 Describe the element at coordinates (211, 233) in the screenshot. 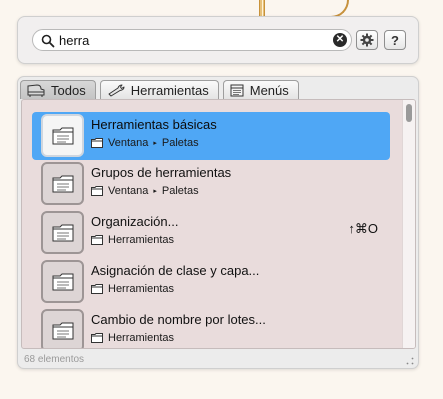

I see `list-item: Organización... Herramientas ↑⌘O` at that location.